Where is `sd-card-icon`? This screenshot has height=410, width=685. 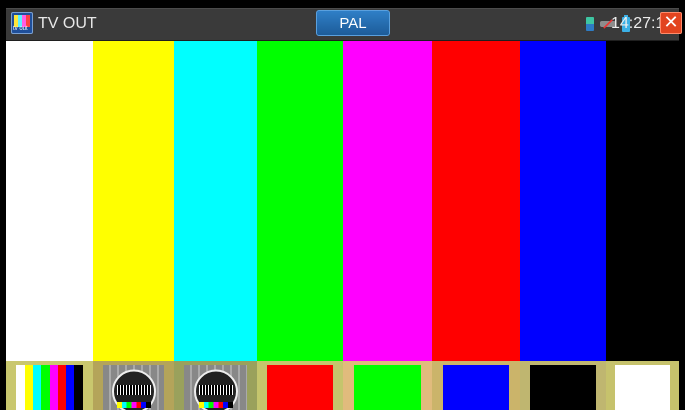
sd-card-icon is located at coordinates (590, 24).